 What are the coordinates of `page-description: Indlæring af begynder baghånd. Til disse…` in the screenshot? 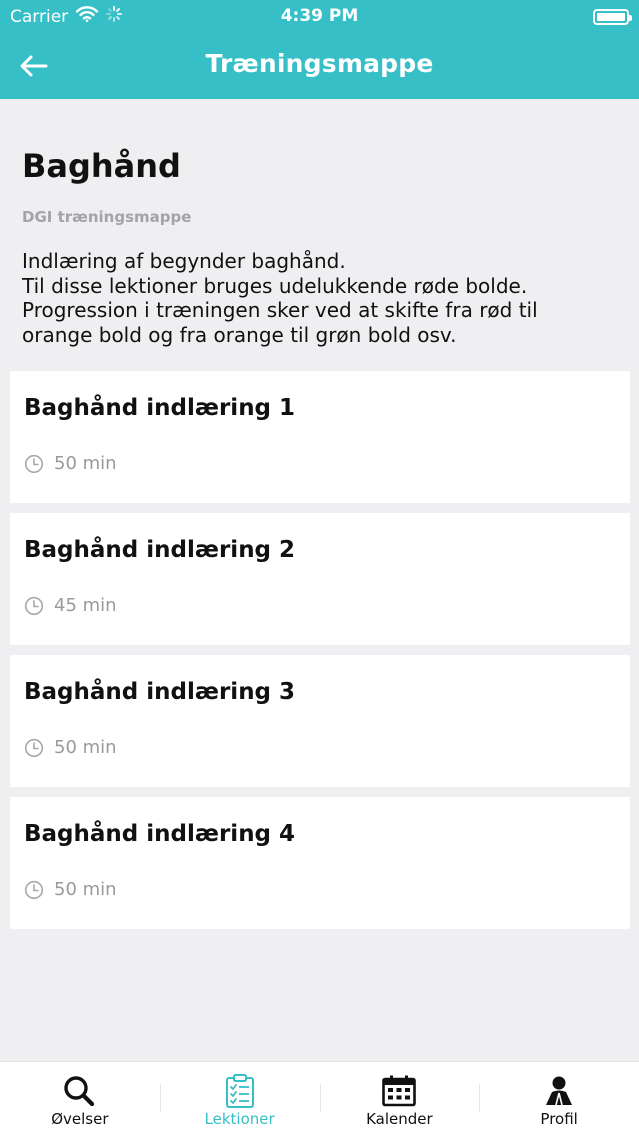 It's located at (327, 298).